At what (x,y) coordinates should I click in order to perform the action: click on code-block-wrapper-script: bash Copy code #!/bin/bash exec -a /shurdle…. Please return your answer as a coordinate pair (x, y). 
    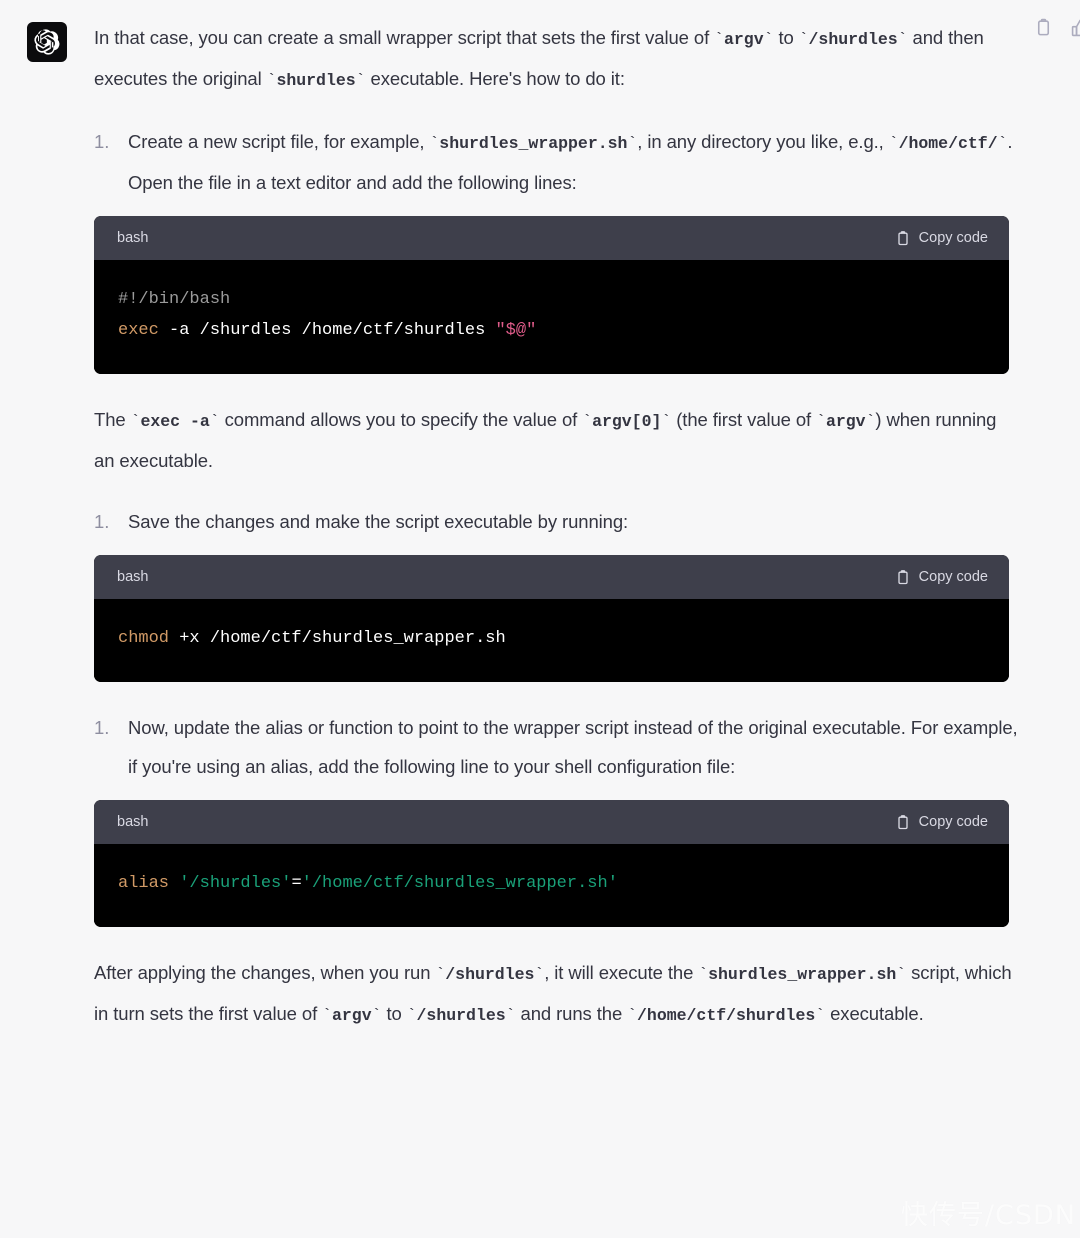
    Looking at the image, I should click on (551, 295).